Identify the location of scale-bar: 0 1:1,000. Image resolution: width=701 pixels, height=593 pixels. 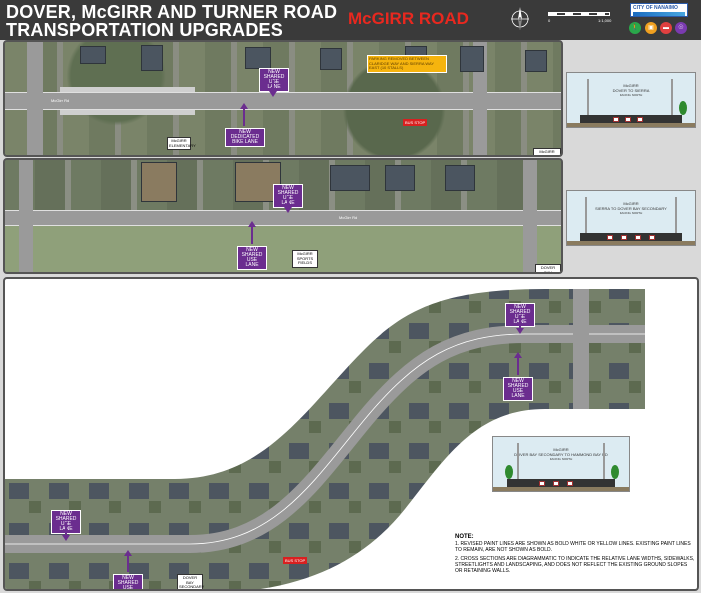
(580, 17).